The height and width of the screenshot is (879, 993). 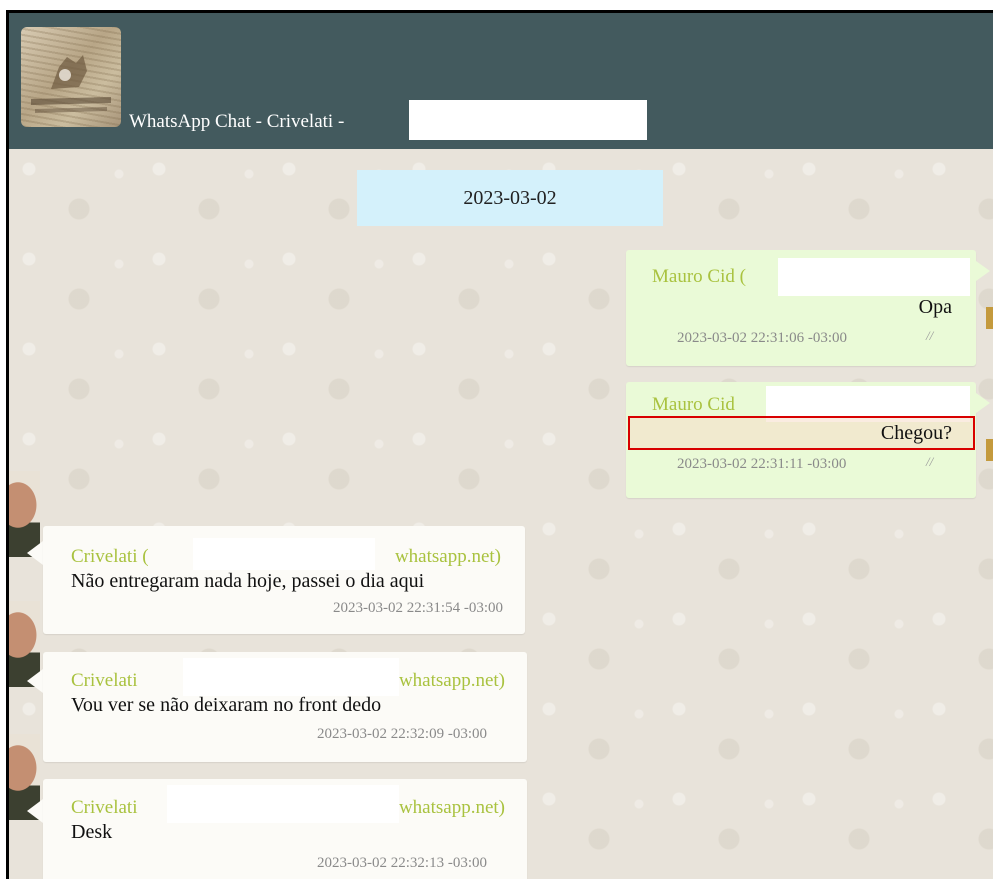 What do you see at coordinates (402, 734) in the screenshot?
I see `message-timestamp: 2023-03-02 22:32:09 -03:00` at bounding box center [402, 734].